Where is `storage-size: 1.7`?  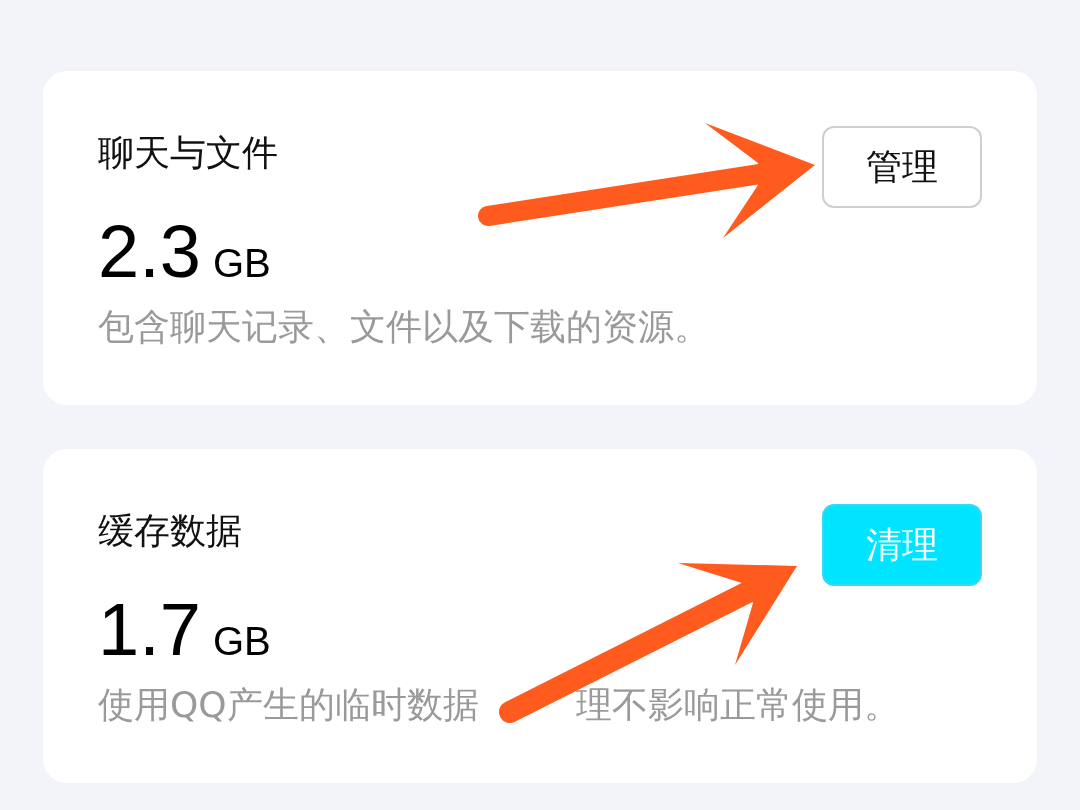 storage-size: 1.7 is located at coordinates (149, 630).